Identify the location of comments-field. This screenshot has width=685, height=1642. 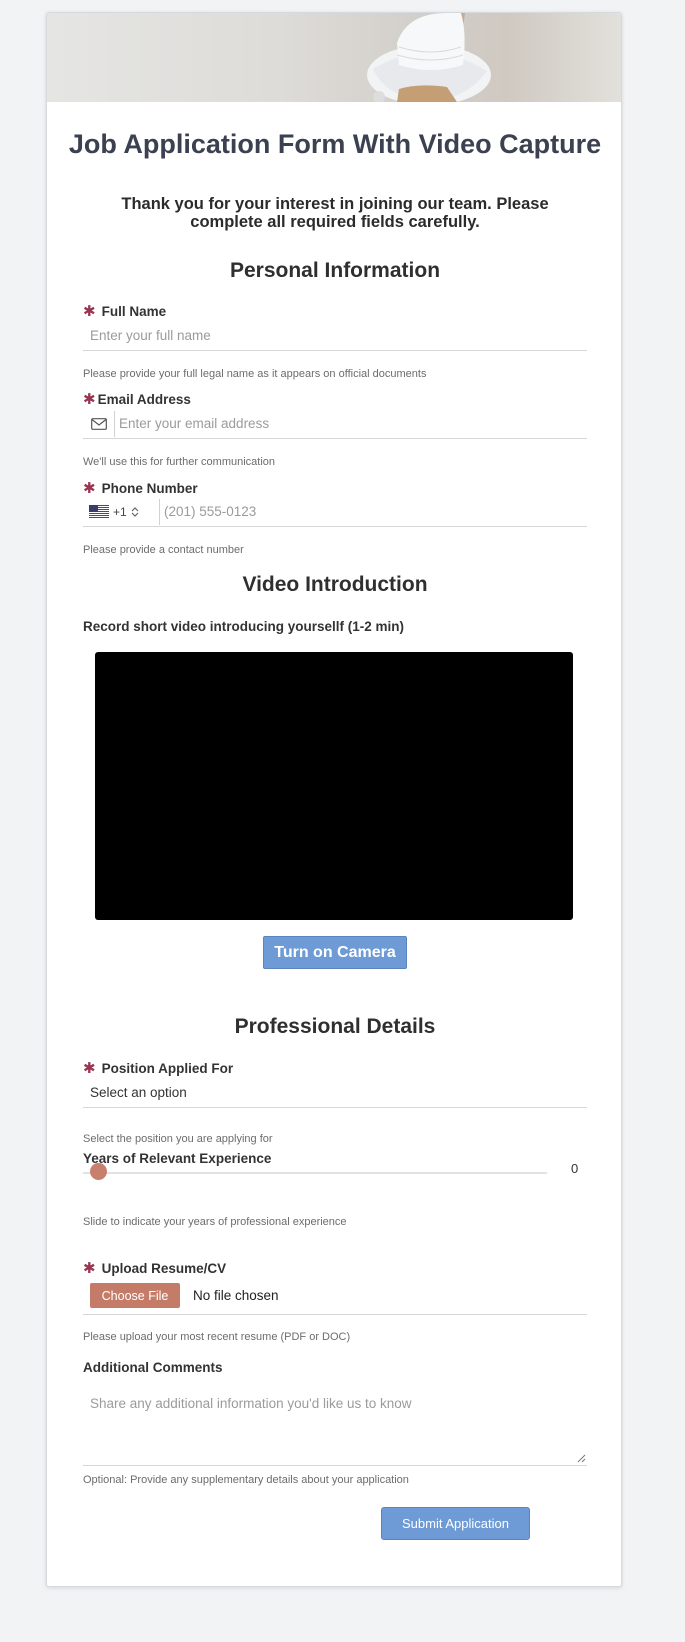
(335, 1428).